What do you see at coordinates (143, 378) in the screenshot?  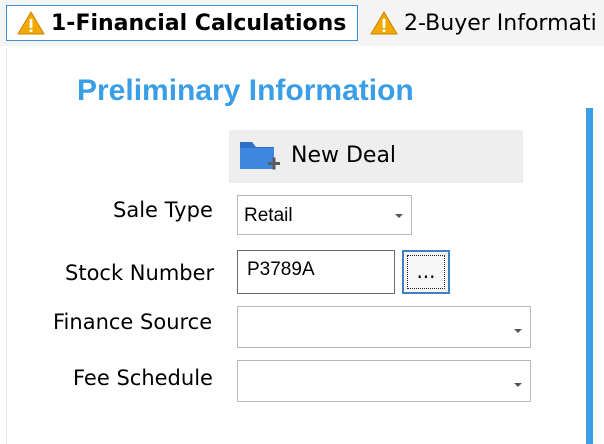 I see `fee-schedule-label: Fee Schedule` at bounding box center [143, 378].